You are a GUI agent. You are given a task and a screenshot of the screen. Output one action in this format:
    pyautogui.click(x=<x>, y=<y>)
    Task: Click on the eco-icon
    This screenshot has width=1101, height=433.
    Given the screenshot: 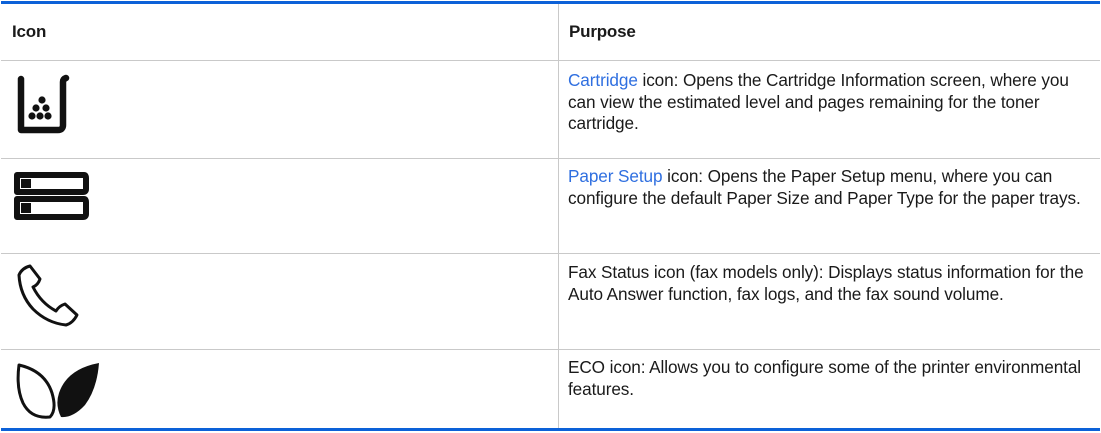 What is the action you would take?
    pyautogui.click(x=58, y=392)
    